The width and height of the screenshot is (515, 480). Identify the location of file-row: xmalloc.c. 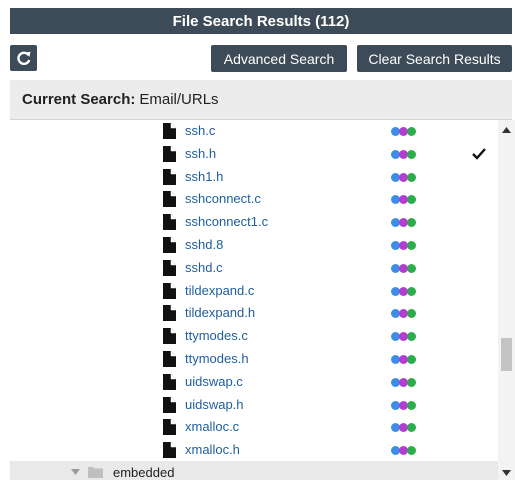
(254, 427).